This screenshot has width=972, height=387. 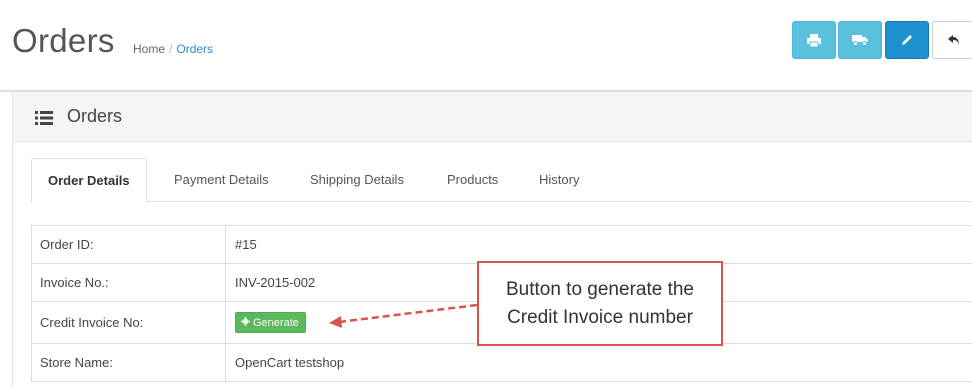 What do you see at coordinates (492, 117) in the screenshot?
I see `panel-heading: Orders` at bounding box center [492, 117].